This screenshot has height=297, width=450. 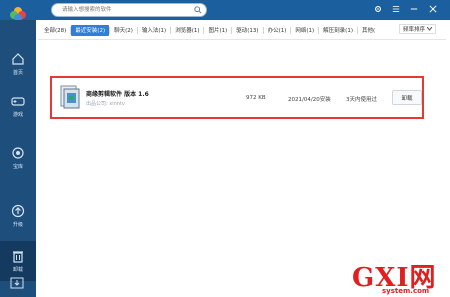 What do you see at coordinates (361, 100) in the screenshot?
I see `app-usage-frequency: 3天内使用过` at bounding box center [361, 100].